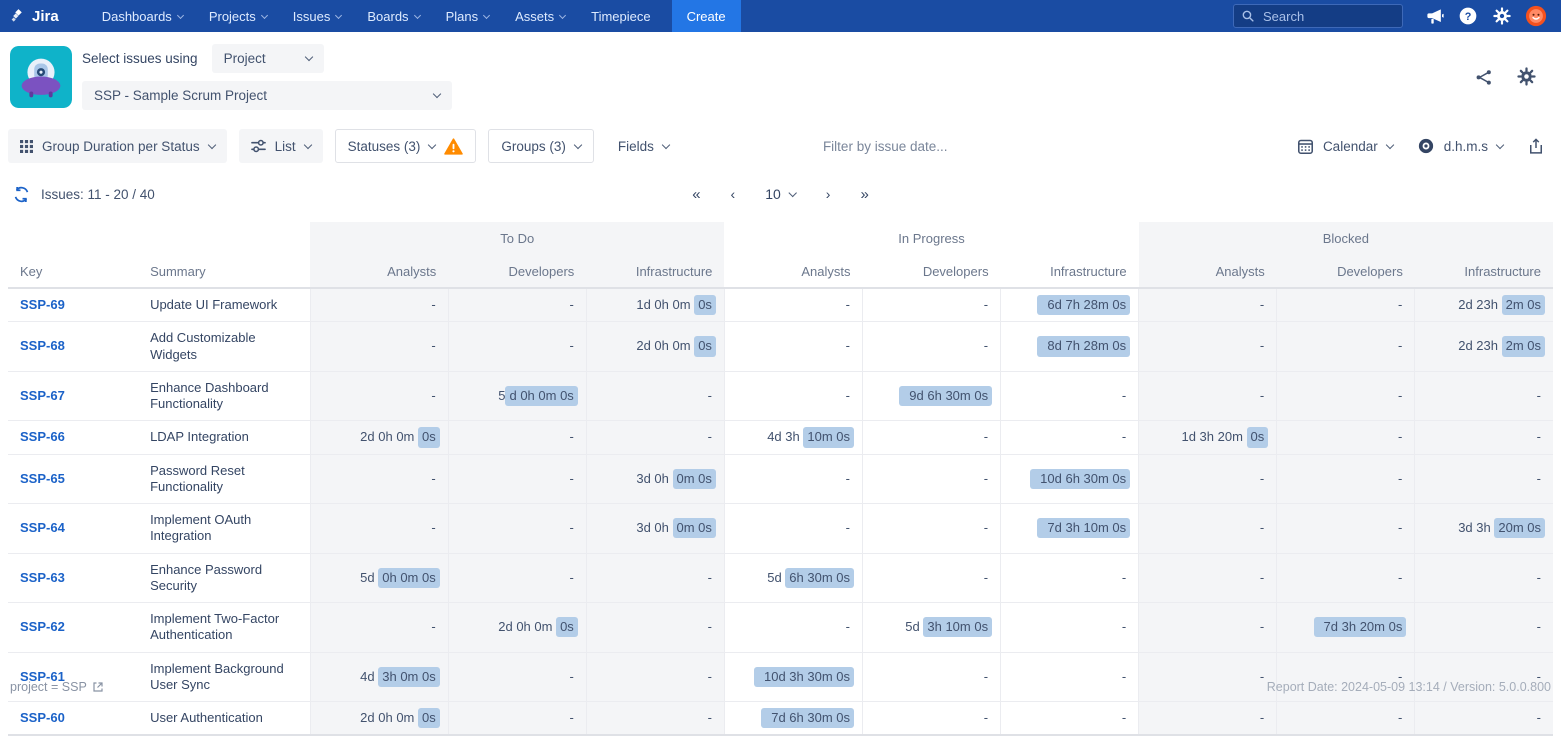 Image resolution: width=1561 pixels, height=736 pixels. I want to click on duration-highlight: 2m 0s, so click(1523, 305).